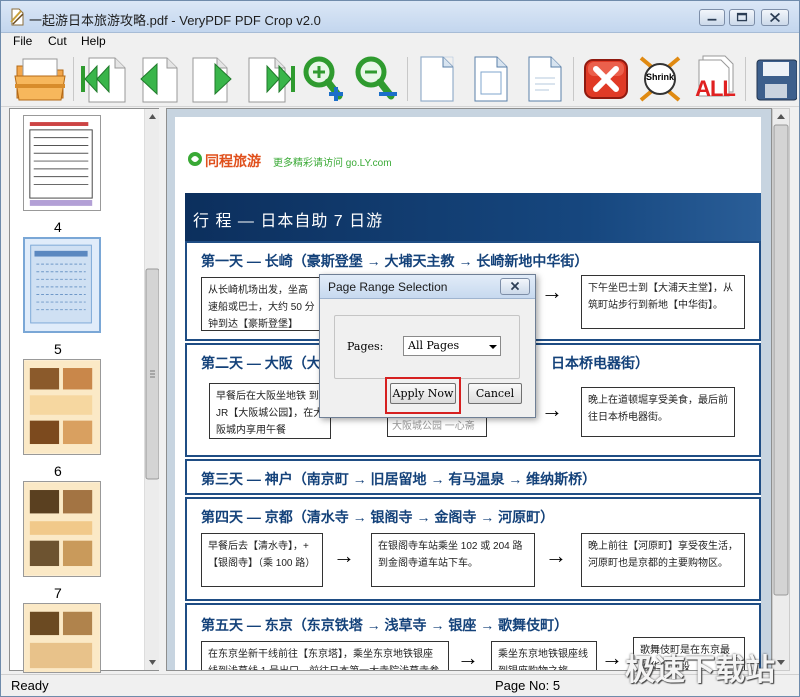 The width and height of the screenshot is (800, 697). What do you see at coordinates (233, 161) in the screenshot?
I see `logo-text: 同程旅游` at bounding box center [233, 161].